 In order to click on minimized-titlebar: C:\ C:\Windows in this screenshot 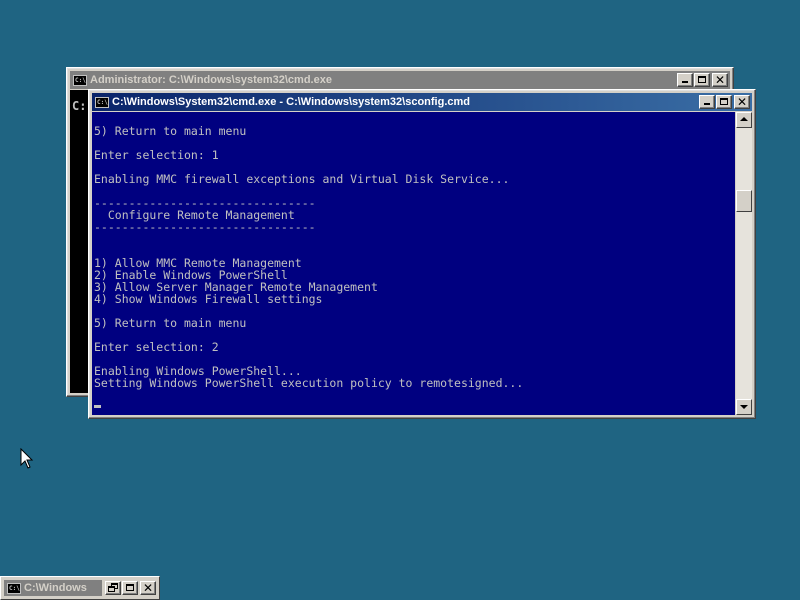, I will do `click(53, 588)`.